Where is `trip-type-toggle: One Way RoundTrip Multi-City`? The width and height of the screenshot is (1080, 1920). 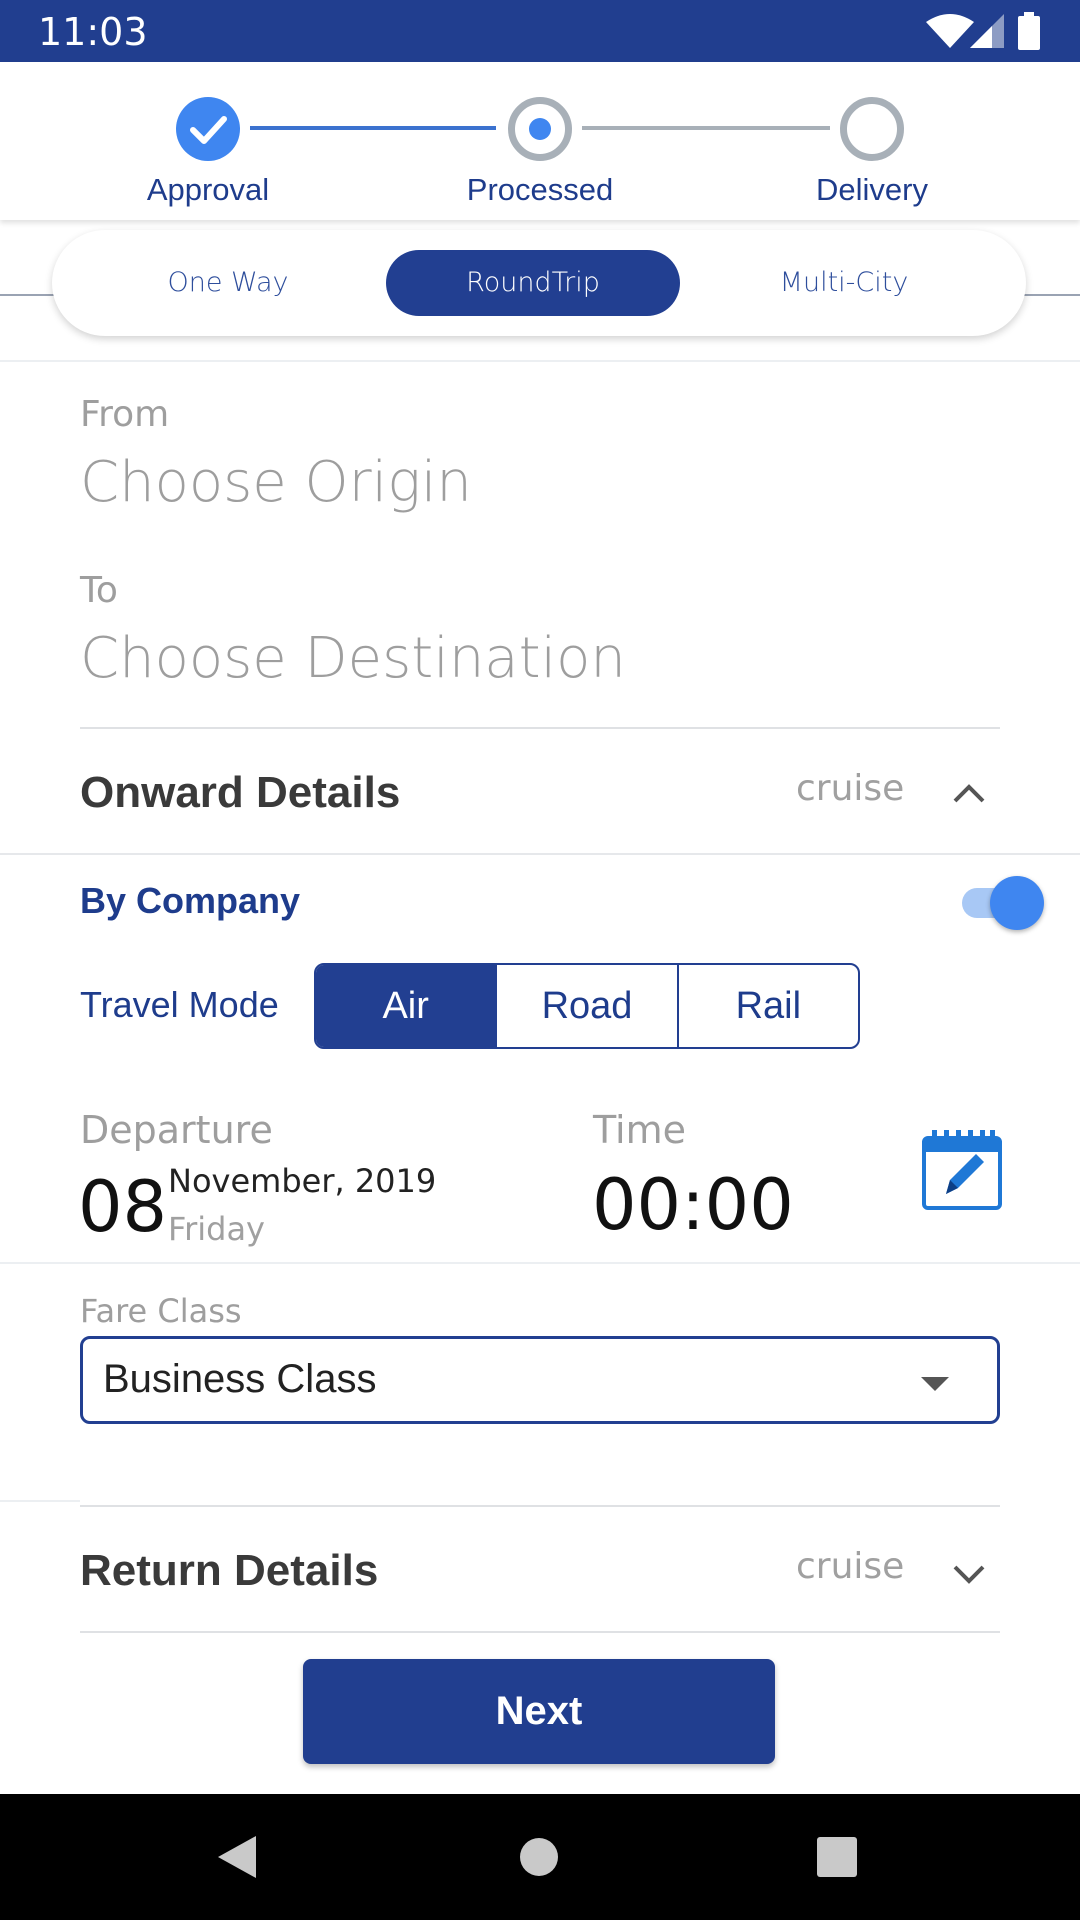 trip-type-toggle: One Way RoundTrip Multi-City is located at coordinates (539, 283).